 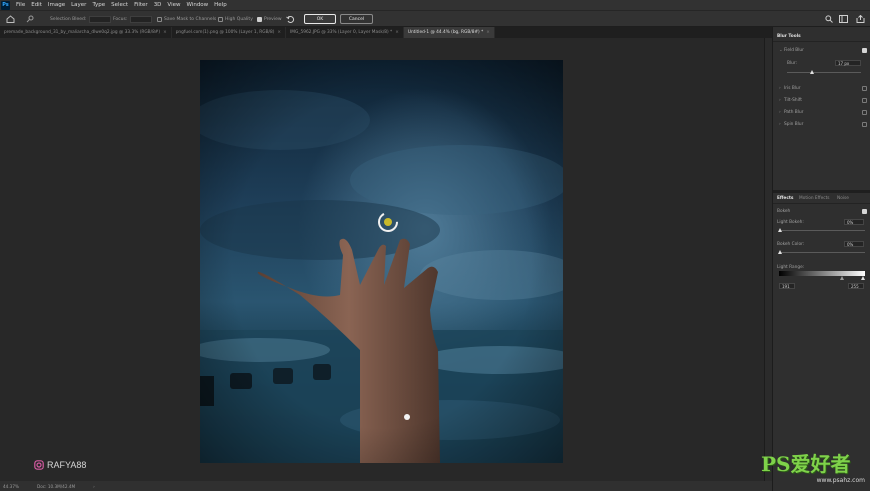 I want to click on workspace-icon, so click(x=843, y=19).